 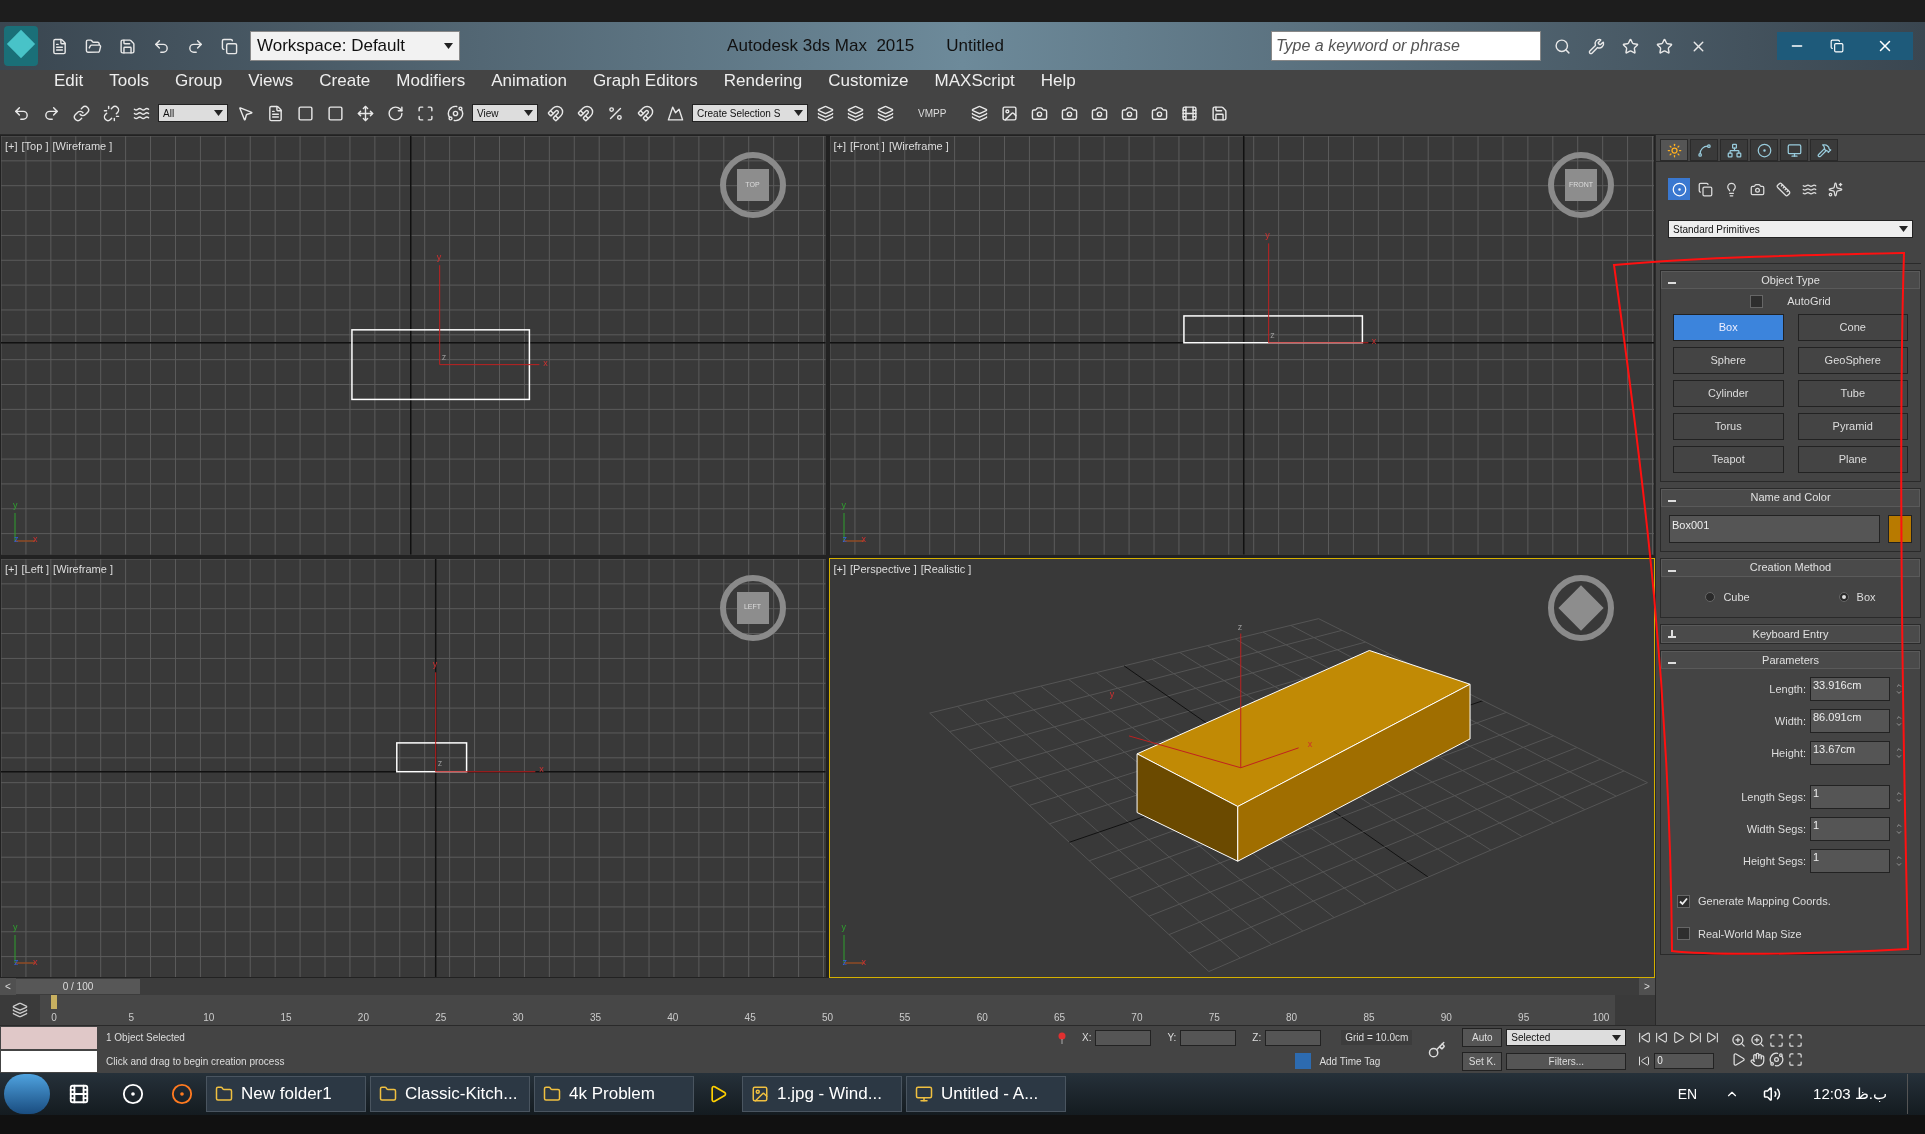 I want to click on rollout-header: Object Type, so click(x=1790, y=280).